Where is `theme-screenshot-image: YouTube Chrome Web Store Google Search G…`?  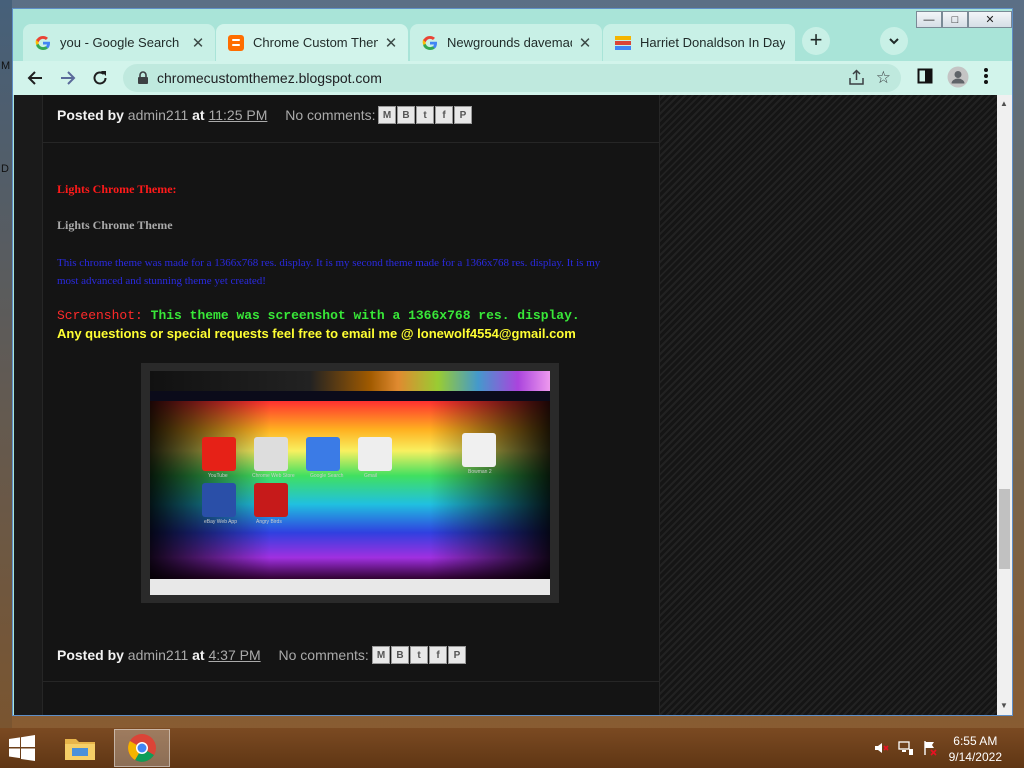
theme-screenshot-image: YouTube Chrome Web Store Google Search G… is located at coordinates (350, 483).